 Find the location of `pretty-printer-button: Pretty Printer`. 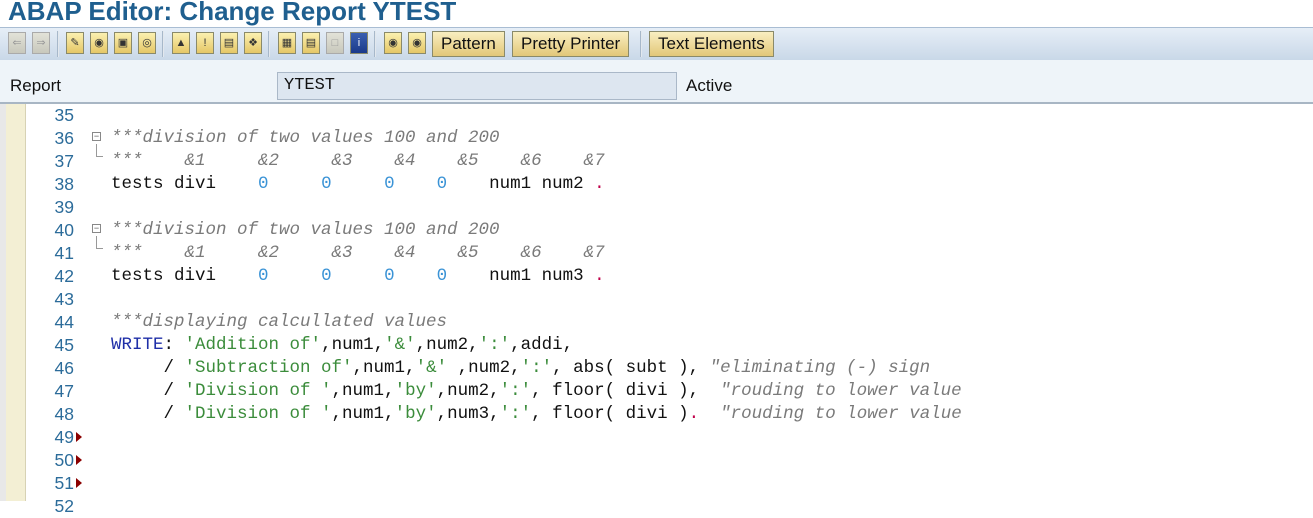

pretty-printer-button: Pretty Printer is located at coordinates (571, 44).